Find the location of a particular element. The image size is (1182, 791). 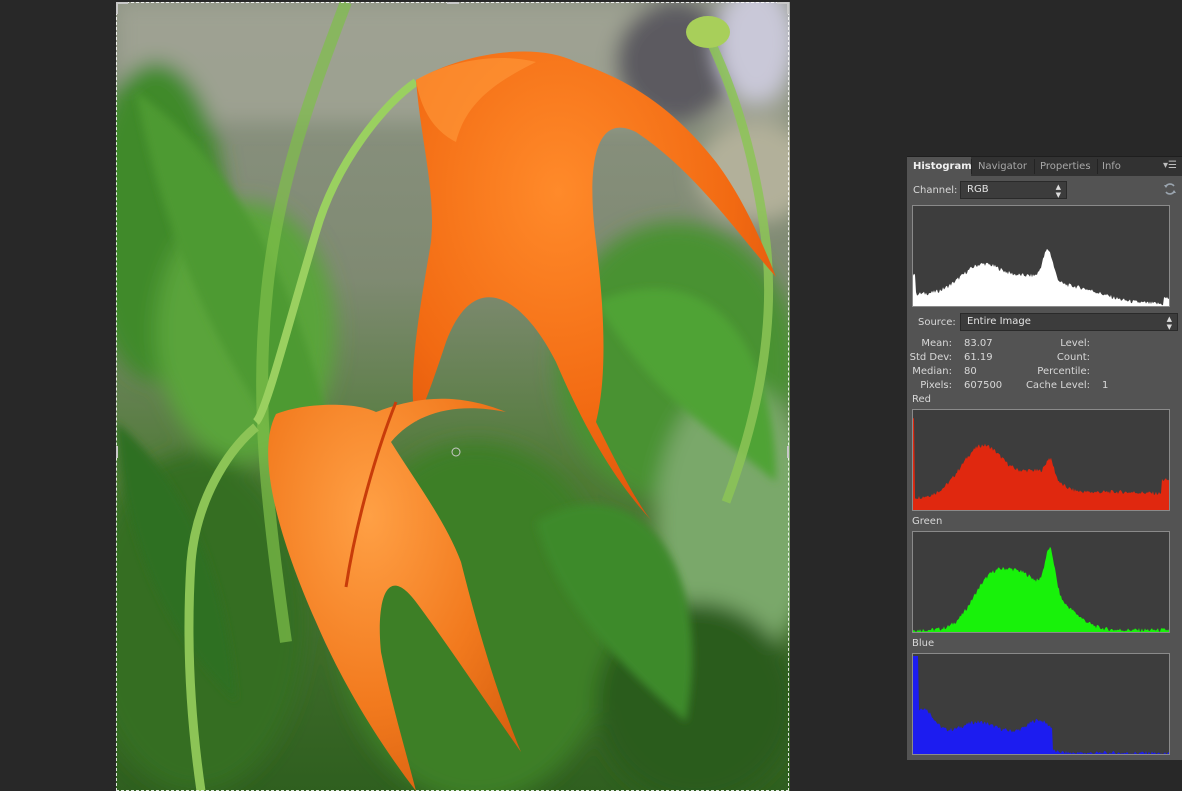

percentile-label: Percentile: is located at coordinates (1063, 371).